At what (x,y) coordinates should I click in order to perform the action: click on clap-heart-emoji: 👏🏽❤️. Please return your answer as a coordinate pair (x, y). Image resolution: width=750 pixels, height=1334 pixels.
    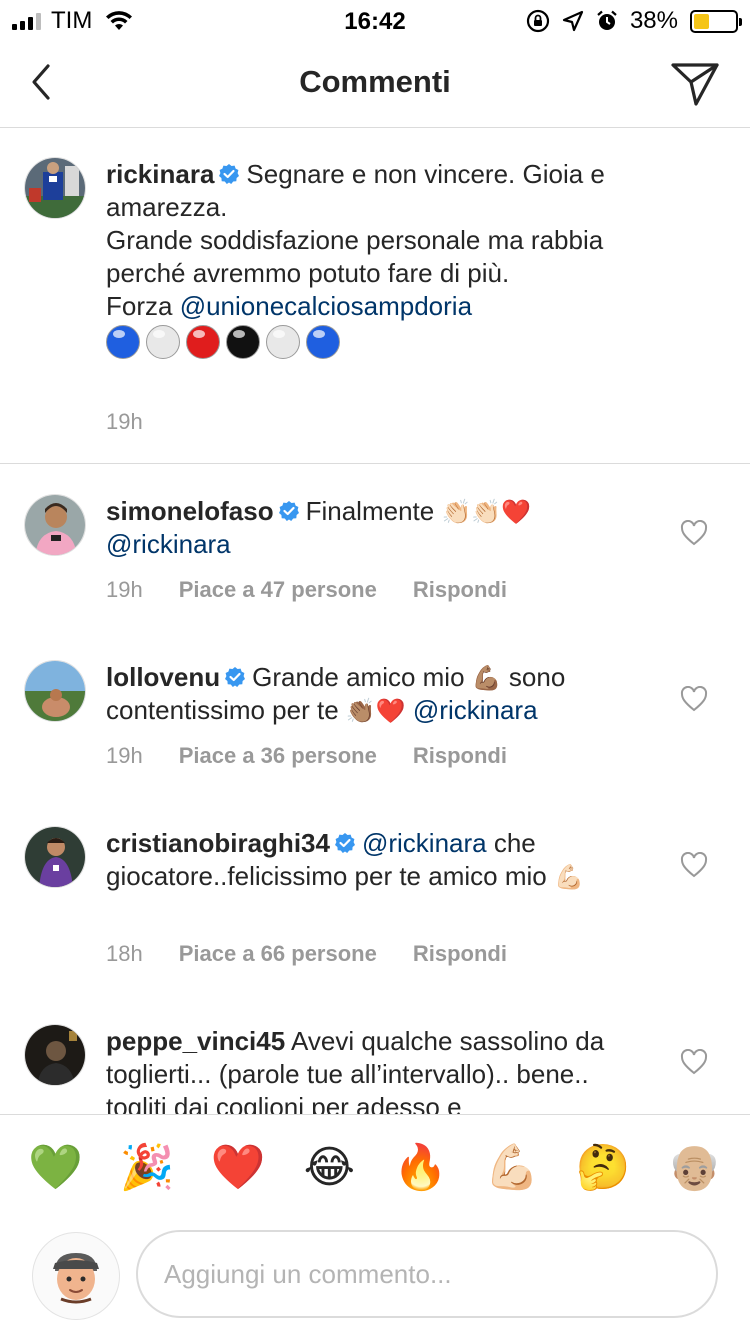
    Looking at the image, I should click on (375, 711).